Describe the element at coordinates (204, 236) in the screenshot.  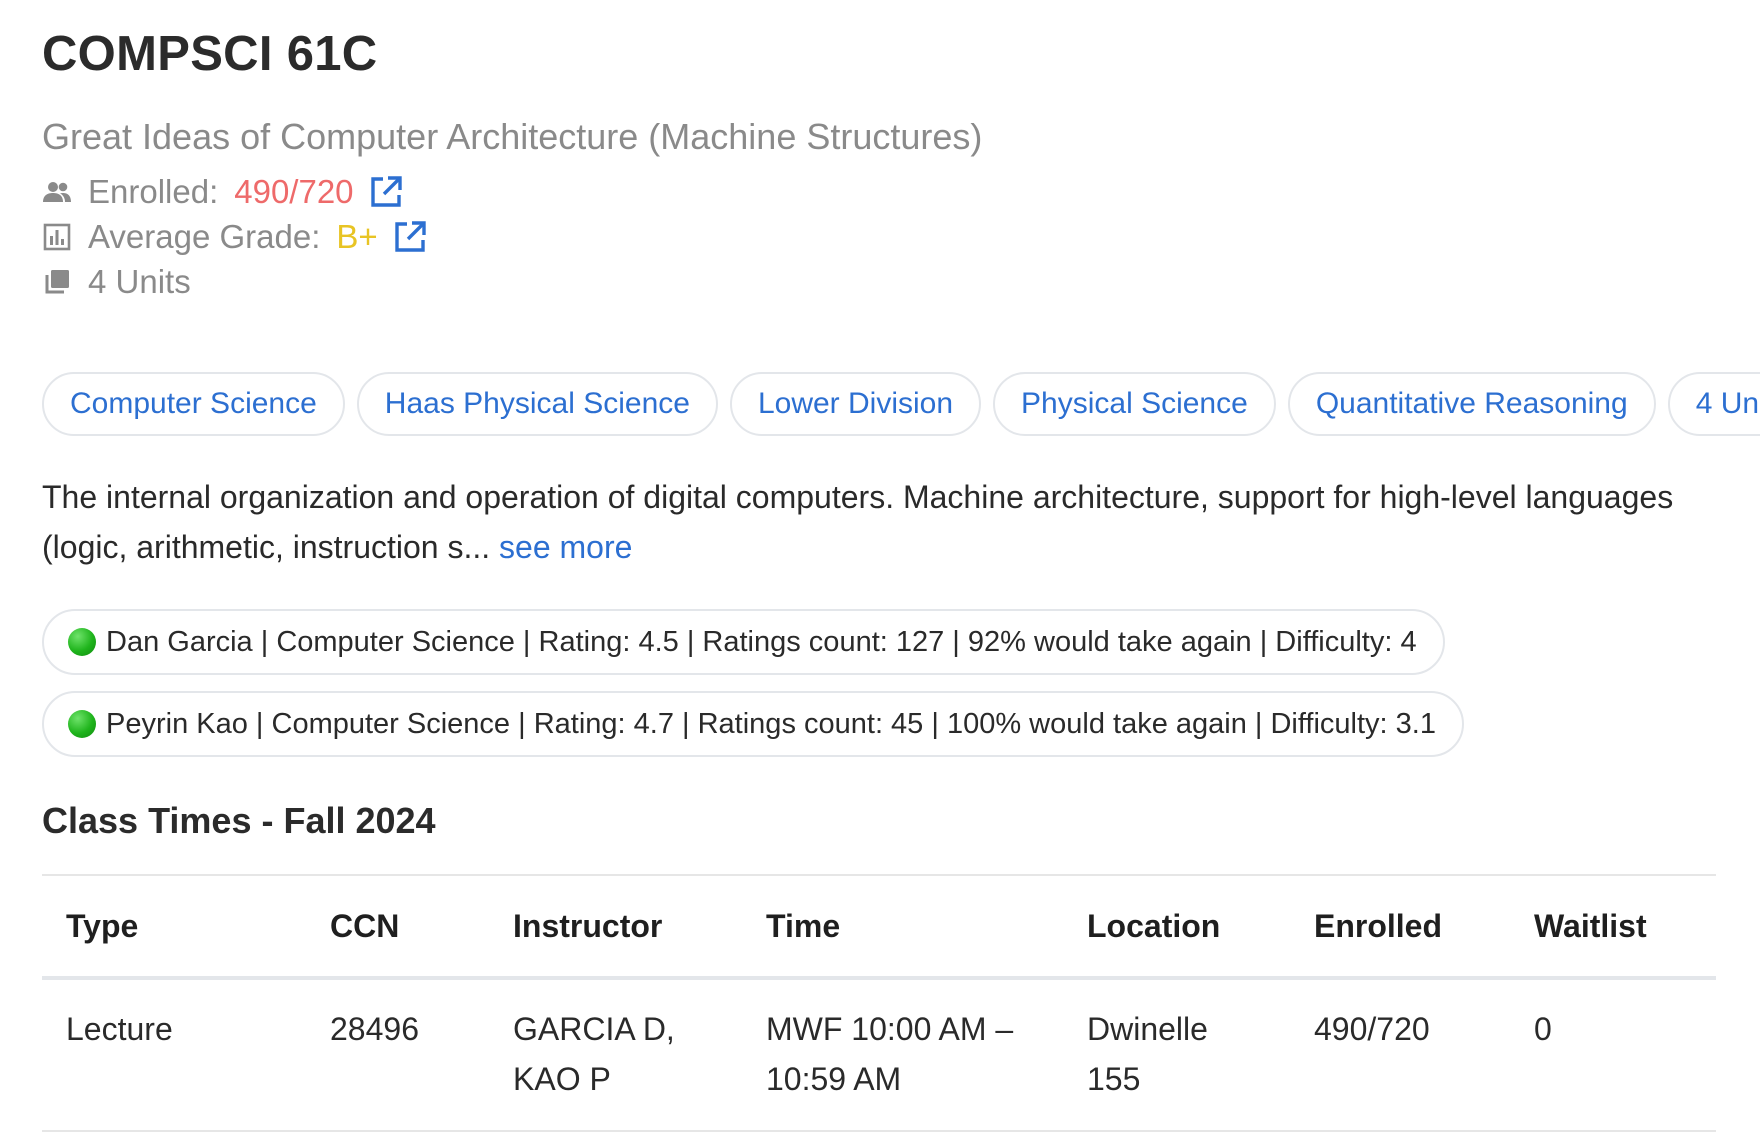
I see `average-grade-label: Average Grade:` at that location.